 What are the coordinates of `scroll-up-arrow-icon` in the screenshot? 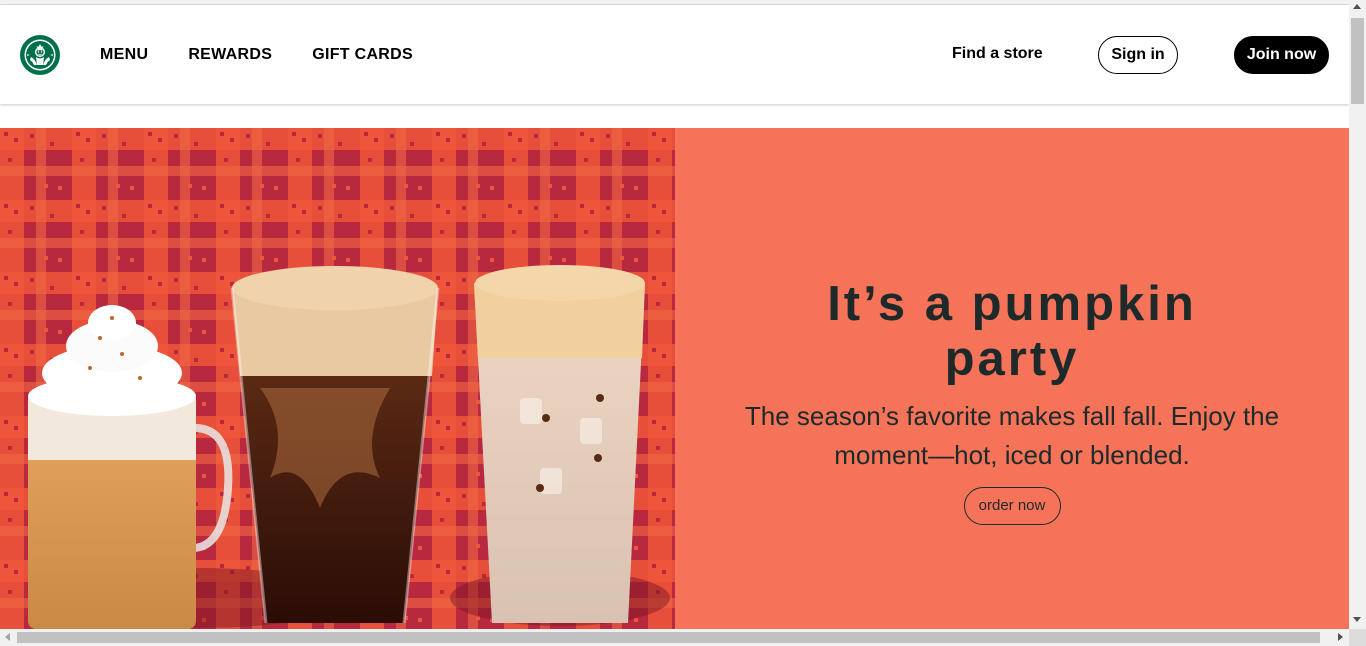 It's located at (1357, 6).